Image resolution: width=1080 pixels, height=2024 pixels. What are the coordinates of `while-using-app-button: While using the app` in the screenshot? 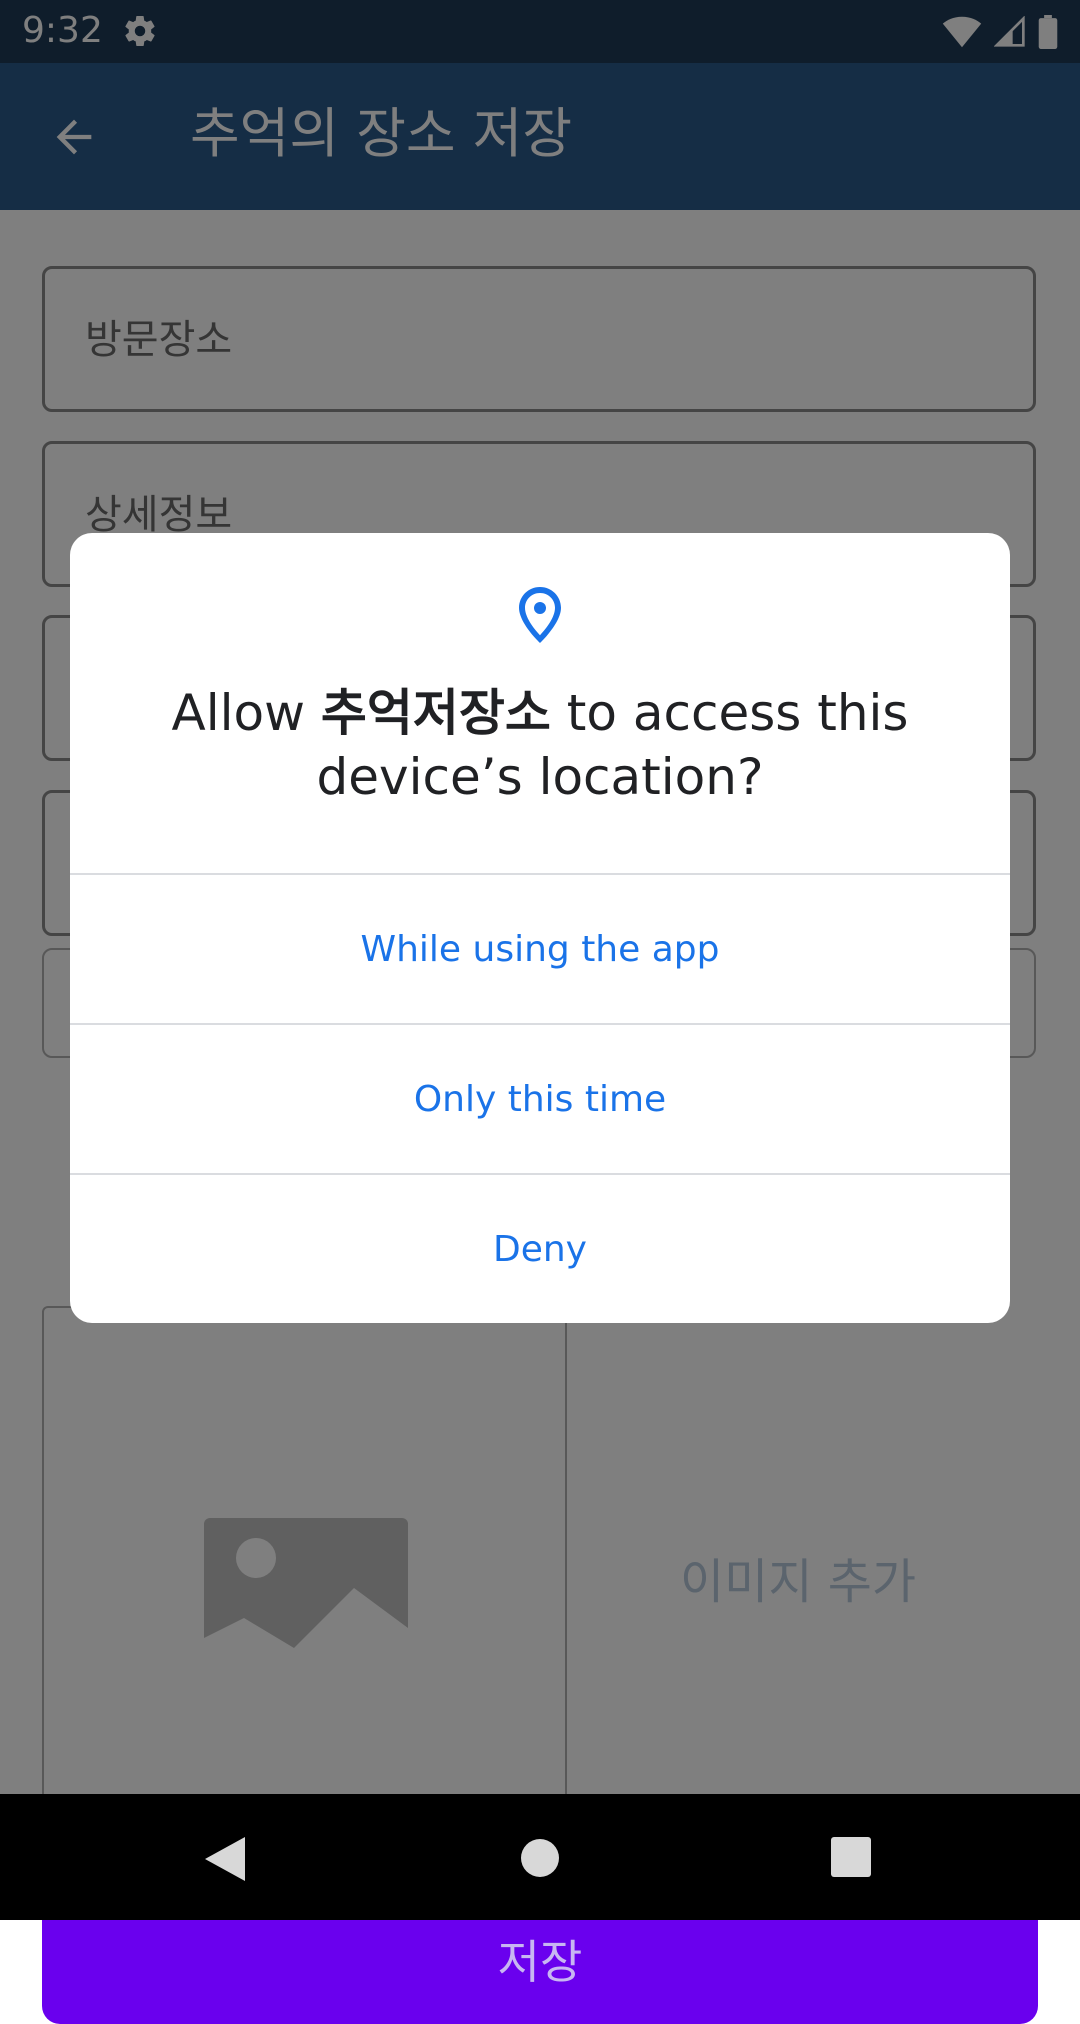 It's located at (540, 949).